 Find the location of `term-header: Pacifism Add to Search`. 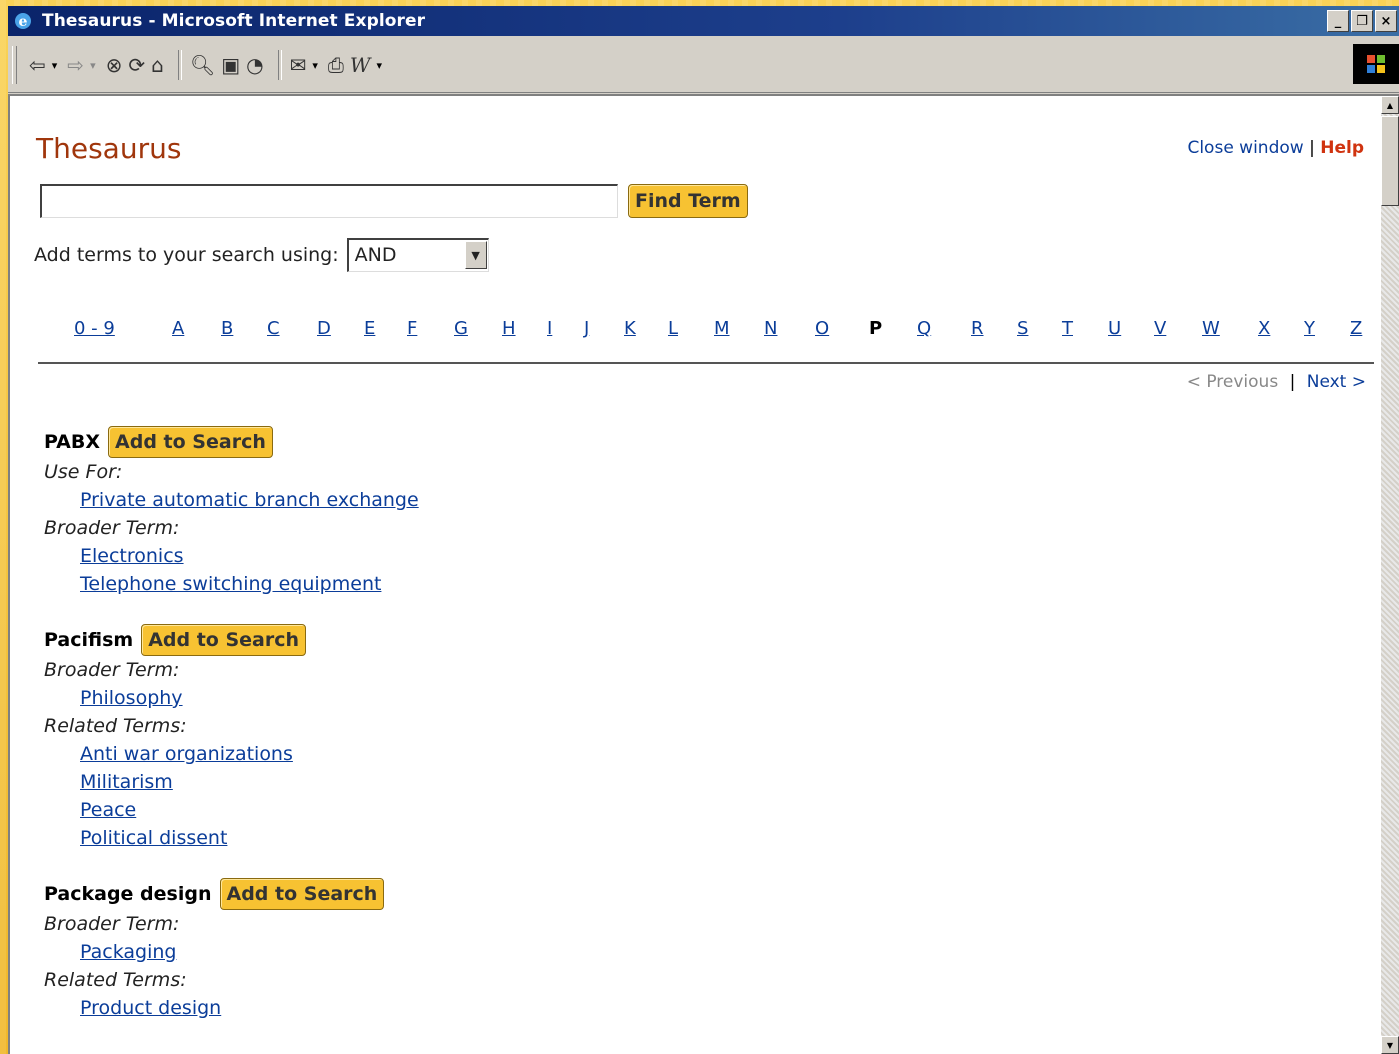

term-header: Pacifism Add to Search is located at coordinates (644, 640).